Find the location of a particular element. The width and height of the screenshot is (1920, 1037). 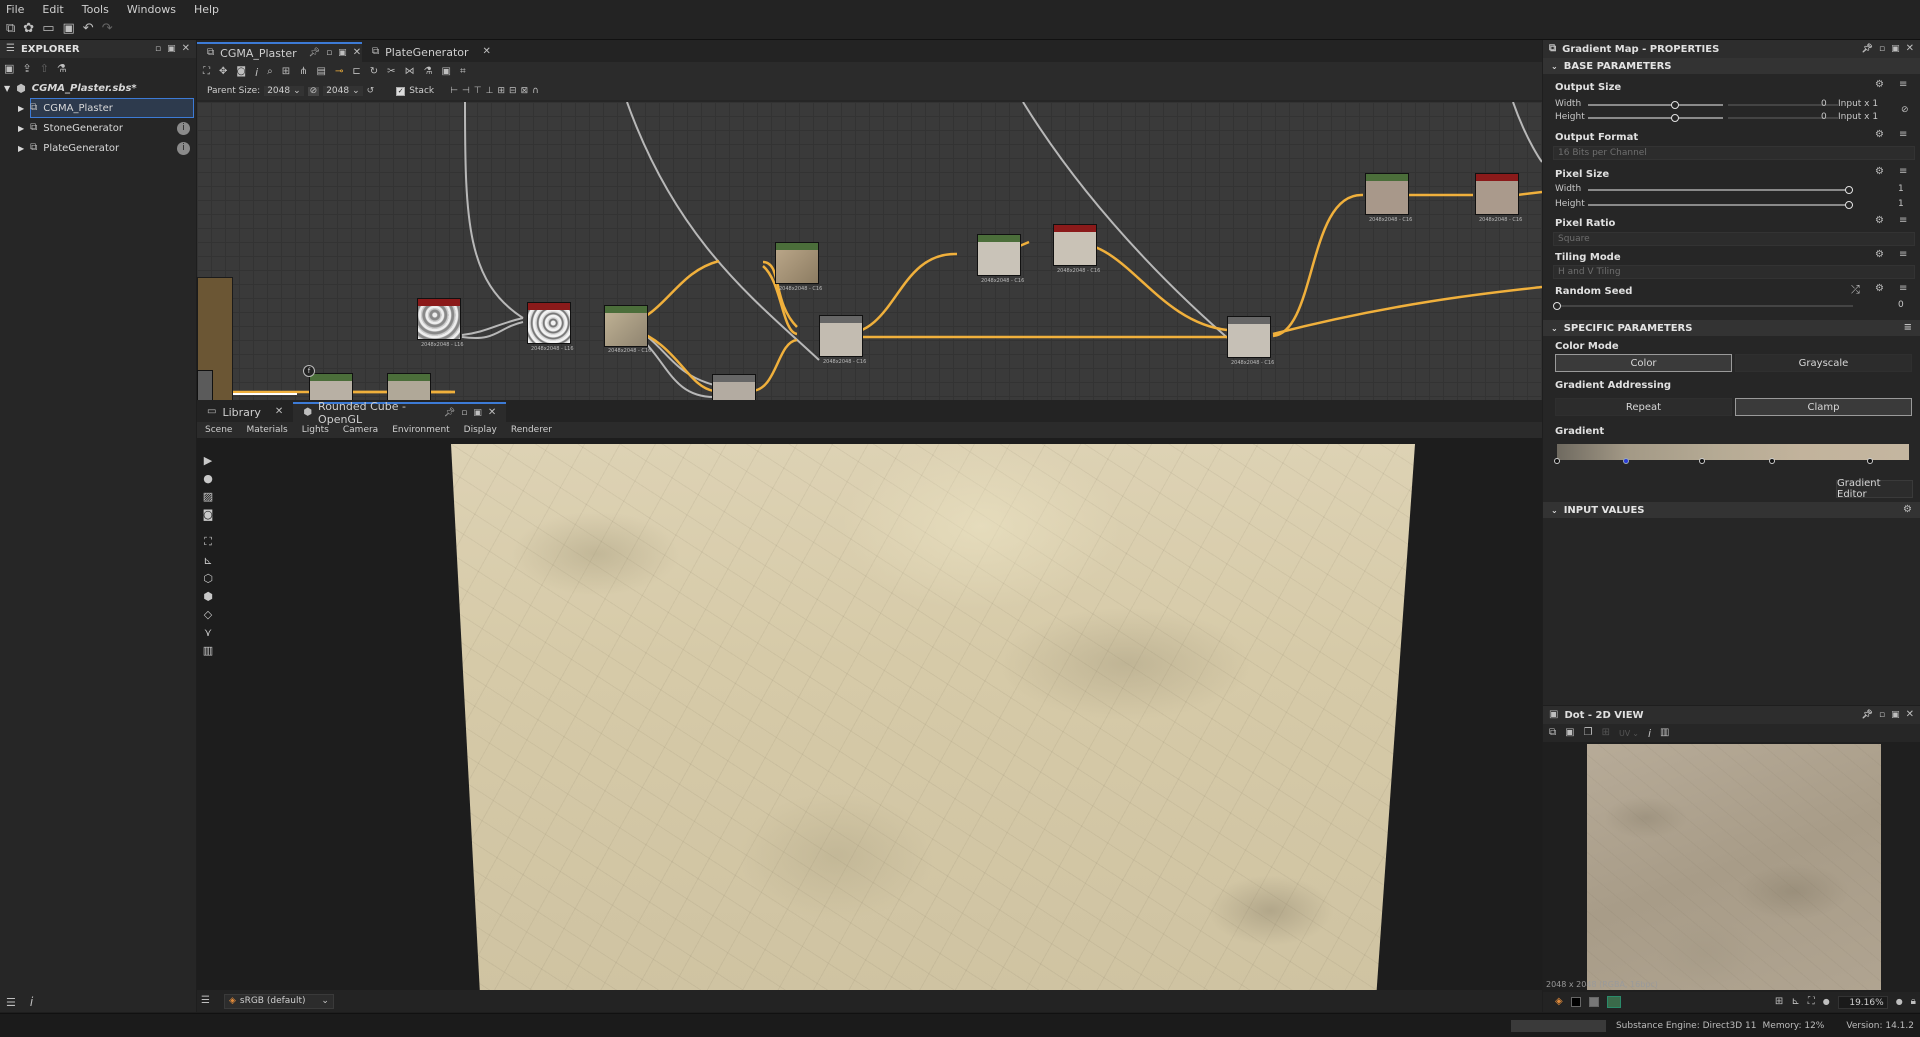

menu-renderer: Renderer is located at coordinates (531, 430).